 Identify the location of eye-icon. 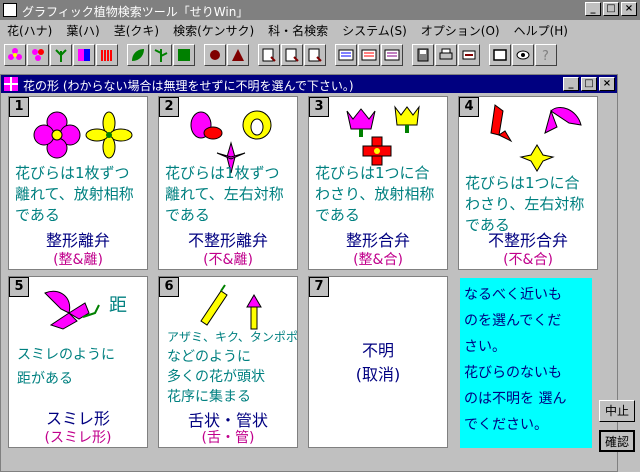
(523, 55).